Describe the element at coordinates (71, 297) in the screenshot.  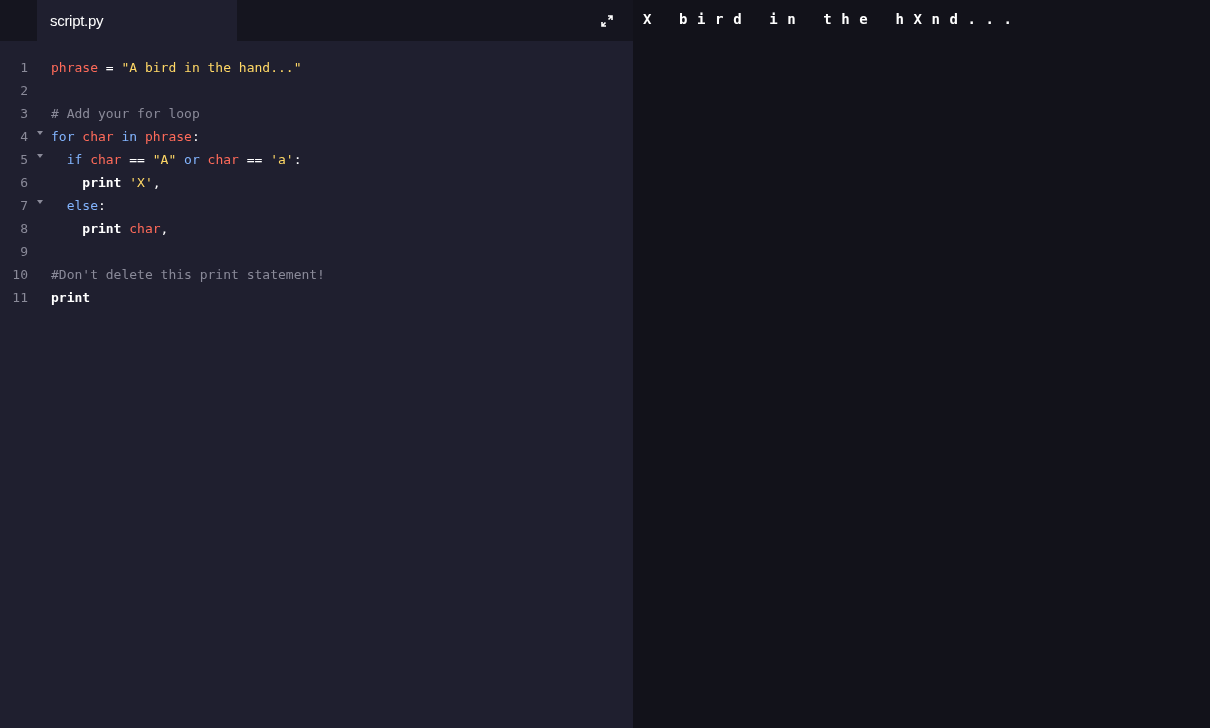
I see `code-line: print` at that location.